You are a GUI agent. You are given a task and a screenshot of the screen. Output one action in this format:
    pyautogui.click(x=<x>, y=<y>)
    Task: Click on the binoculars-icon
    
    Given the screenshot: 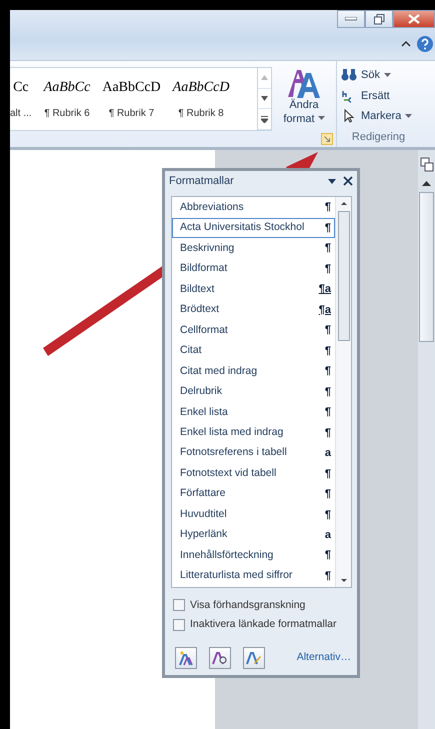 What is the action you would take?
    pyautogui.click(x=349, y=75)
    